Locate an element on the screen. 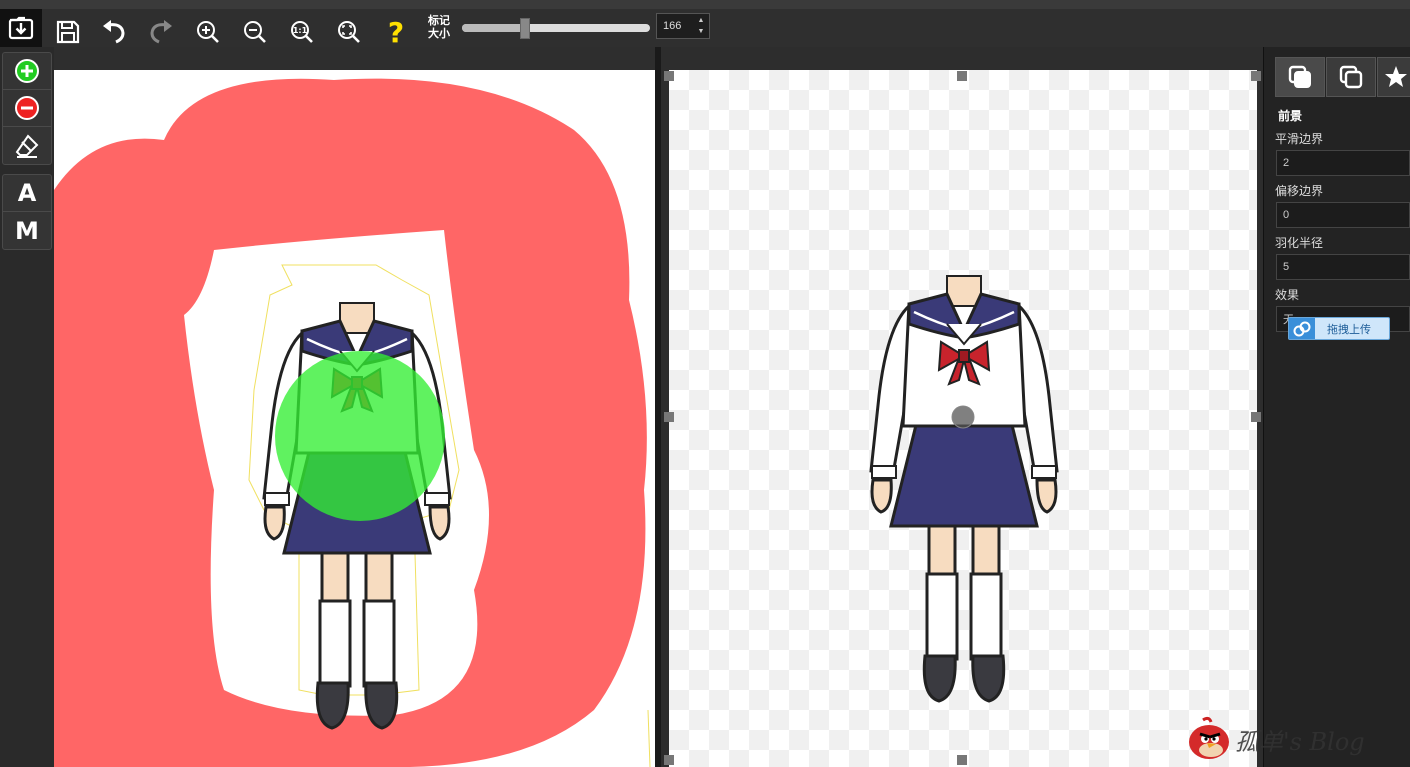  eraser-icon is located at coordinates (27, 145).